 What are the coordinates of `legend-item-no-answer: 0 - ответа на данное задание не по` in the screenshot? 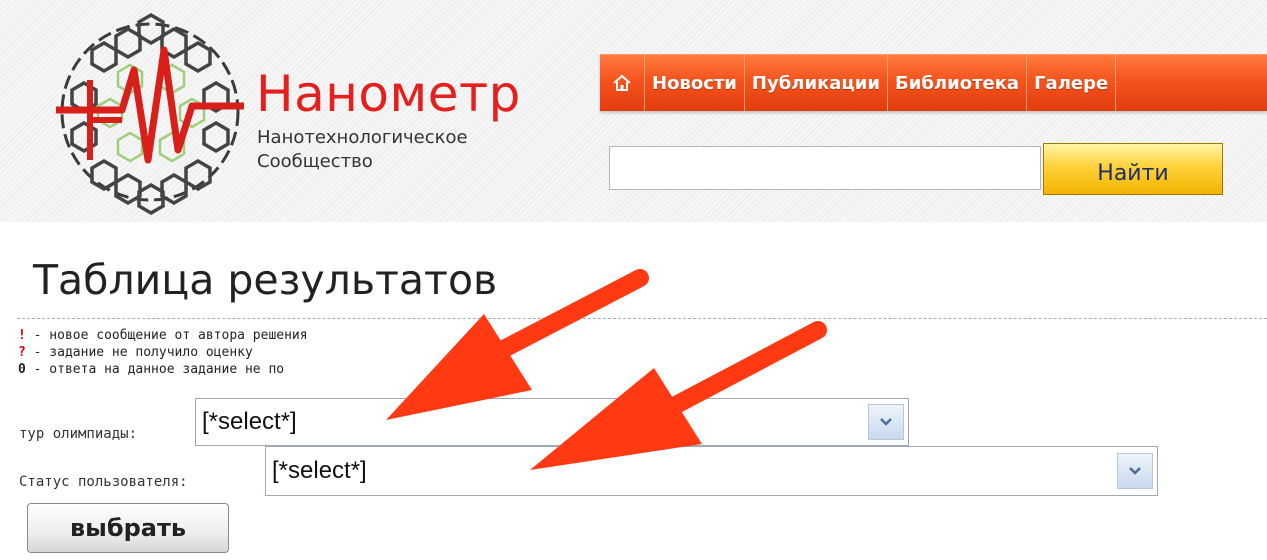 It's located at (163, 369).